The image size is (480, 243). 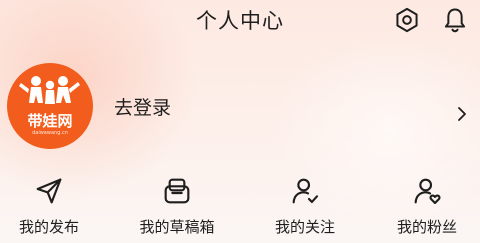 What do you see at coordinates (304, 227) in the screenshot?
I see `menu-item-label: 我的关注` at bounding box center [304, 227].